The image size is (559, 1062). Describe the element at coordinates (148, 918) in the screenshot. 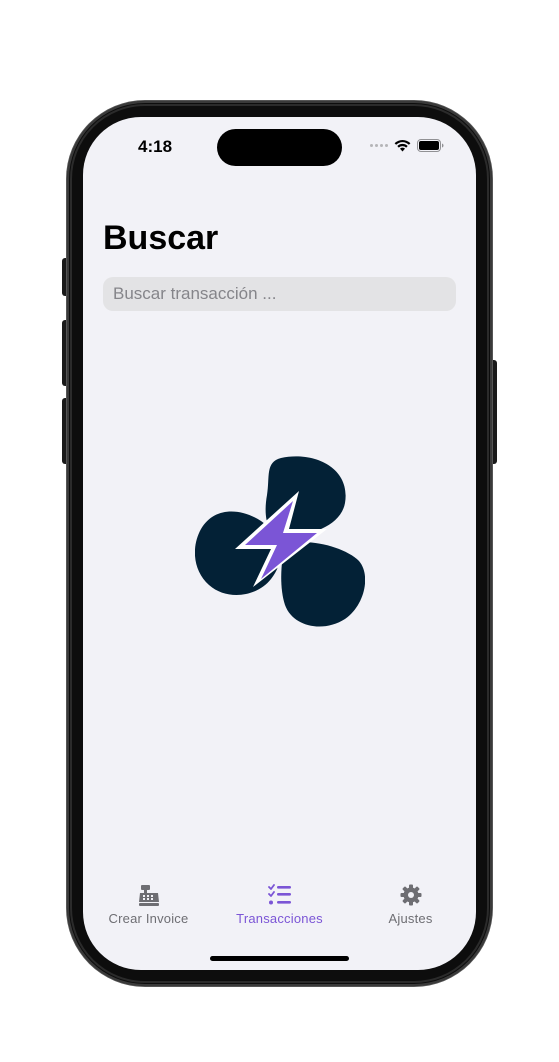

I see `tab-label: Crear Invoice` at that location.